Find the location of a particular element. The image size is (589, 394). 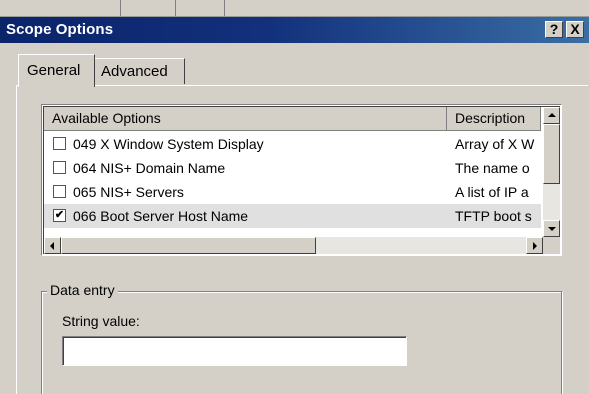

option-description: A list of IP a is located at coordinates (492, 192).